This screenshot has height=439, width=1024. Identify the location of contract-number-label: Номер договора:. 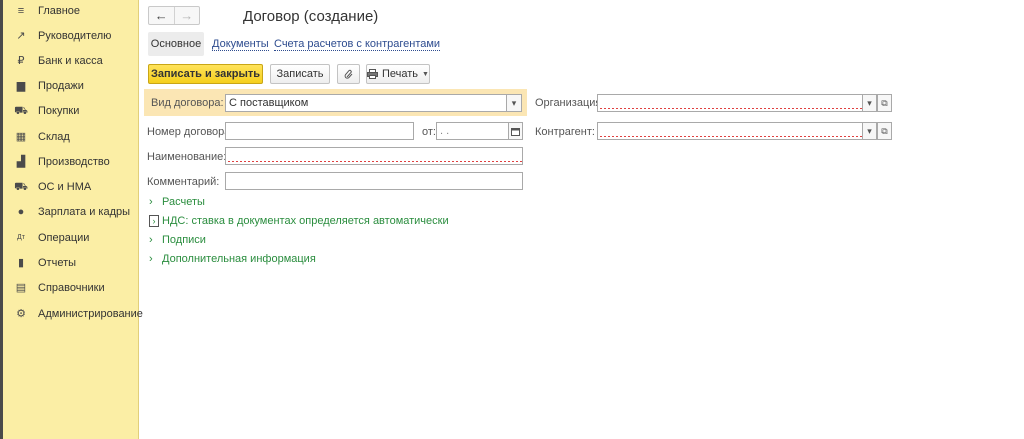
(190, 132).